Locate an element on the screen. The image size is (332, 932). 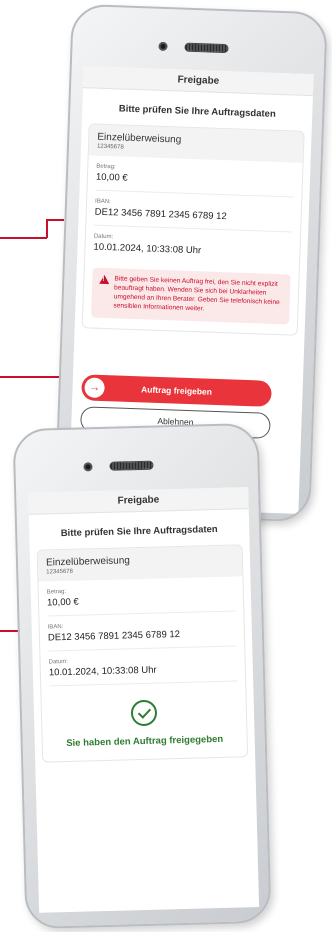
success-message: Sie haben den Auftrag freigegeben is located at coordinates (145, 741).